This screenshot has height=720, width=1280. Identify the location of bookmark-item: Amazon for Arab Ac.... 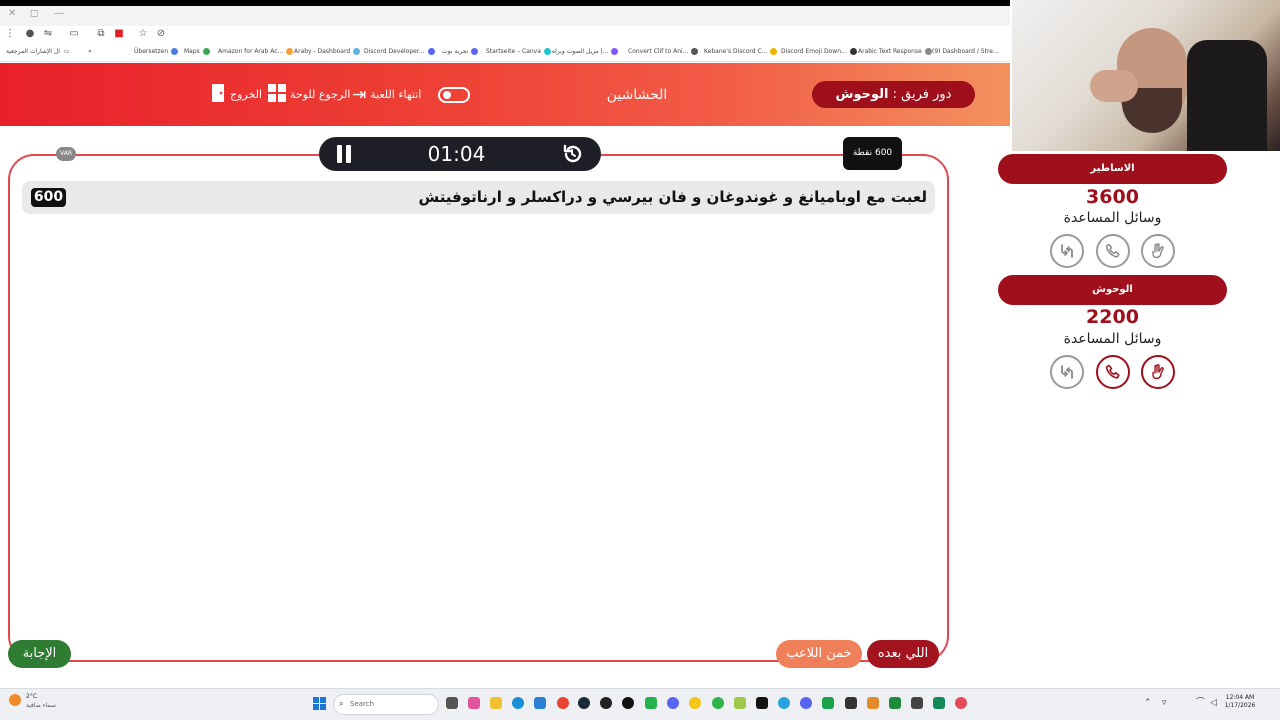
(257, 52).